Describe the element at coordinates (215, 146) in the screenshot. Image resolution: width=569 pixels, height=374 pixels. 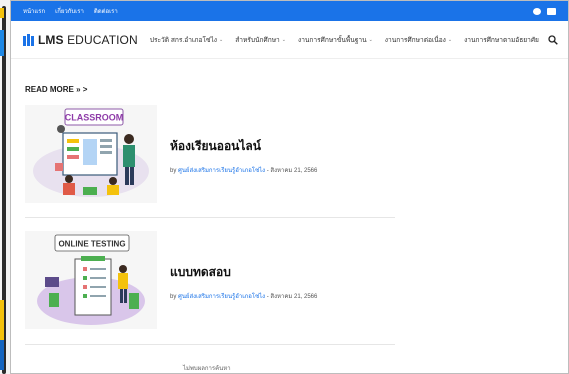
I see `post-title: ห้องเรียนออนไลน์` at that location.